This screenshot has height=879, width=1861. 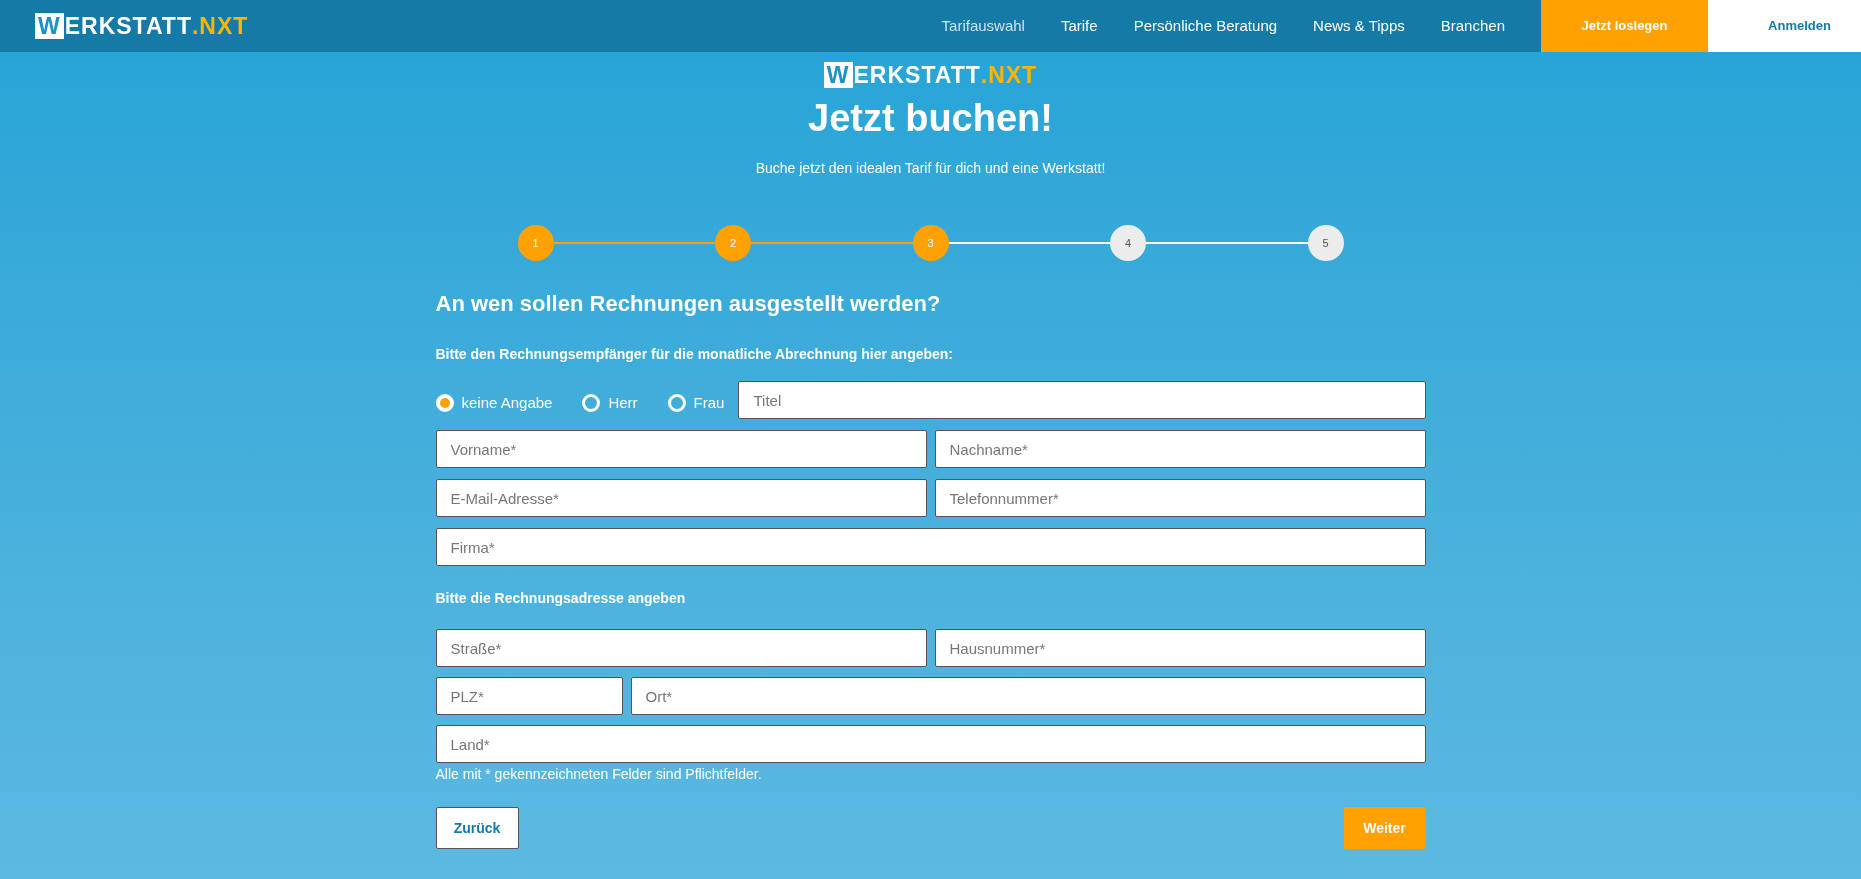 What do you see at coordinates (930, 744) in the screenshot?
I see `input-field: Land*` at bounding box center [930, 744].